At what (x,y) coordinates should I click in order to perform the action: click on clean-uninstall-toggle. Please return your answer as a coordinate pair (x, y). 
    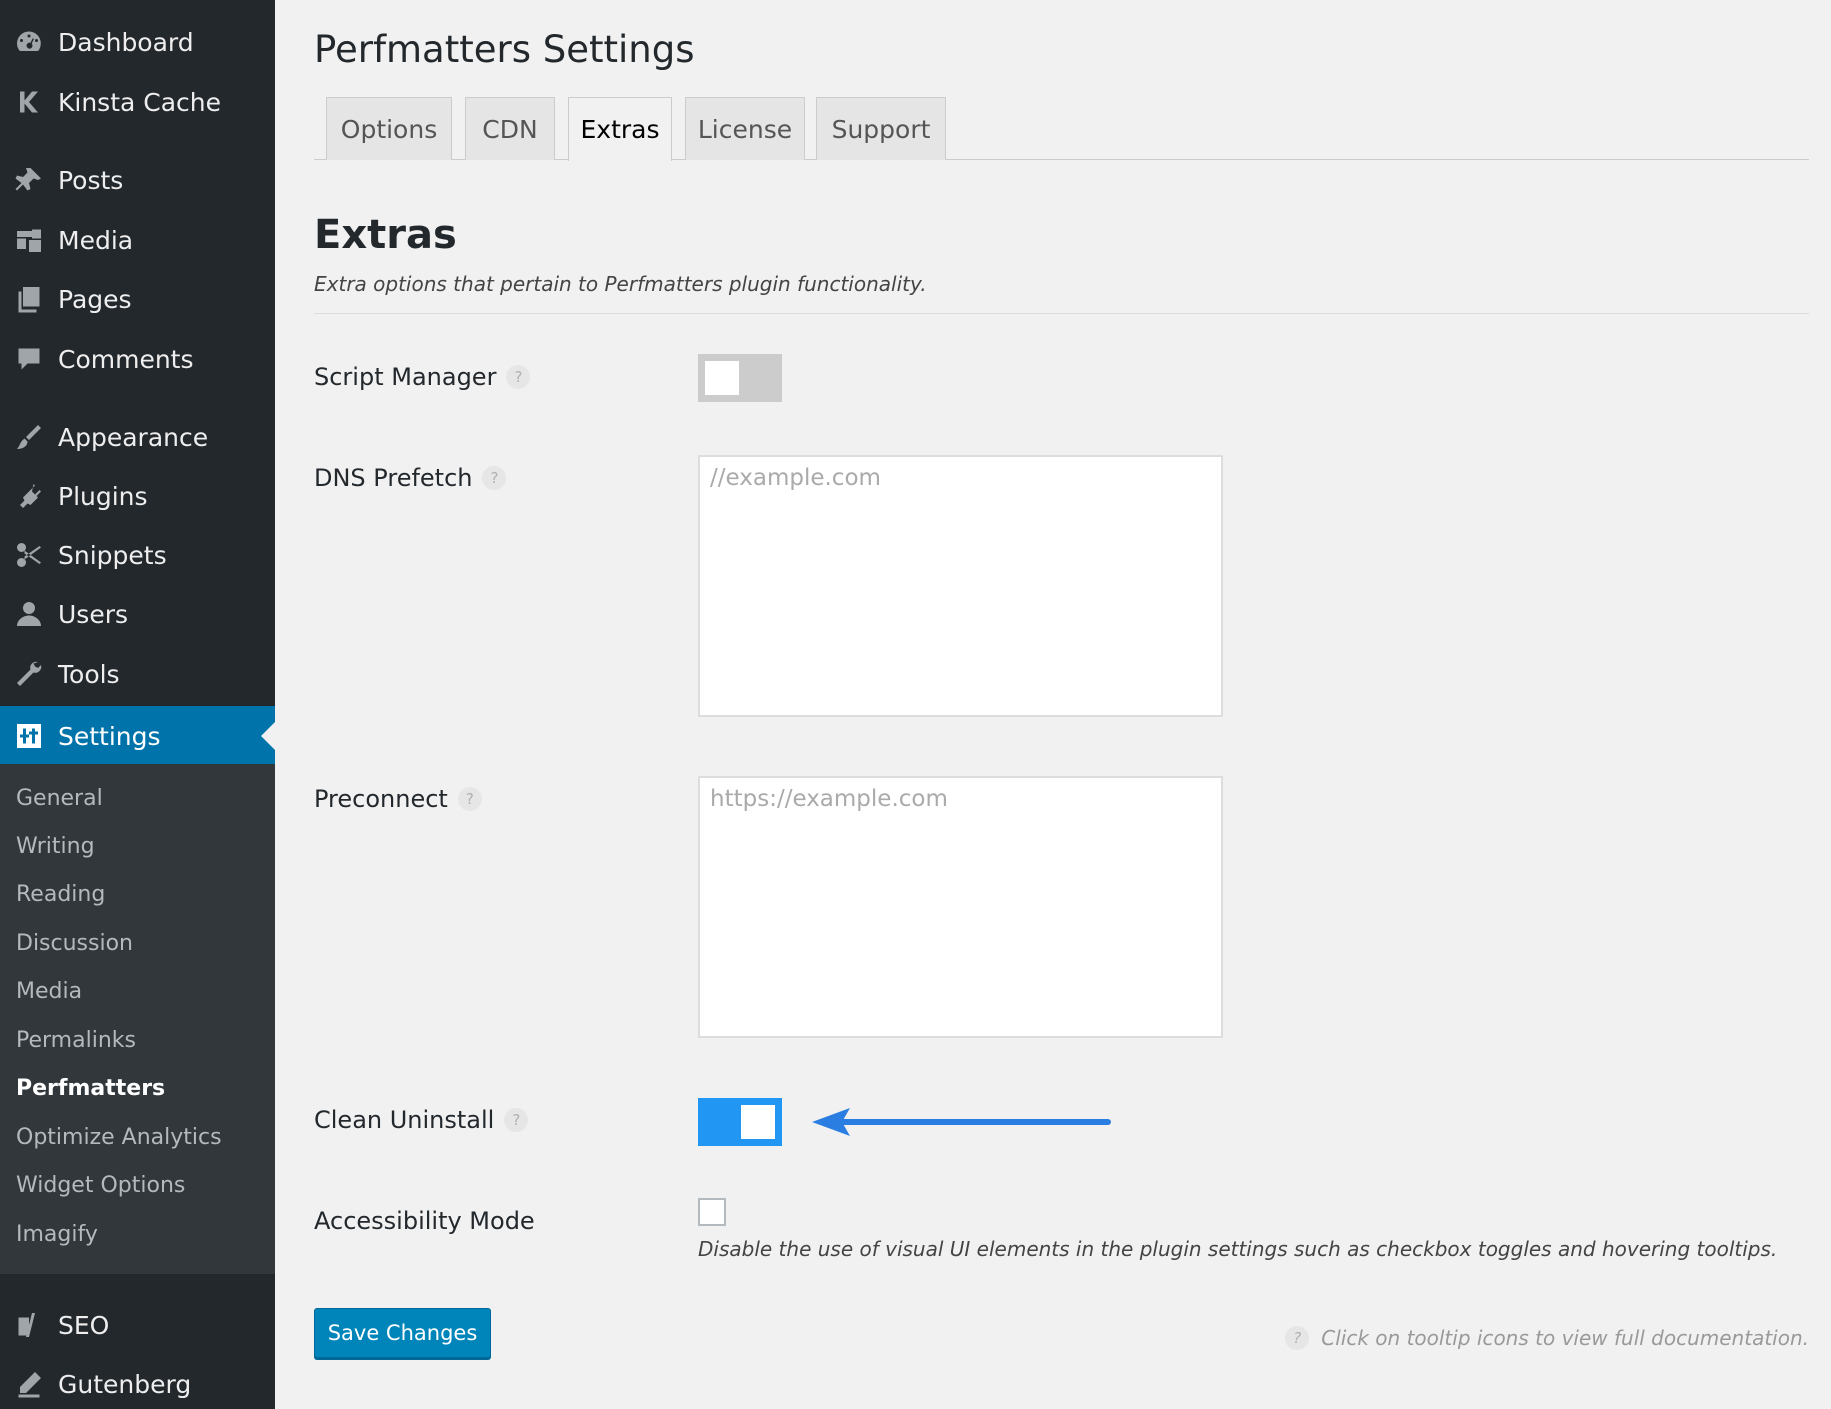
    Looking at the image, I should click on (740, 1122).